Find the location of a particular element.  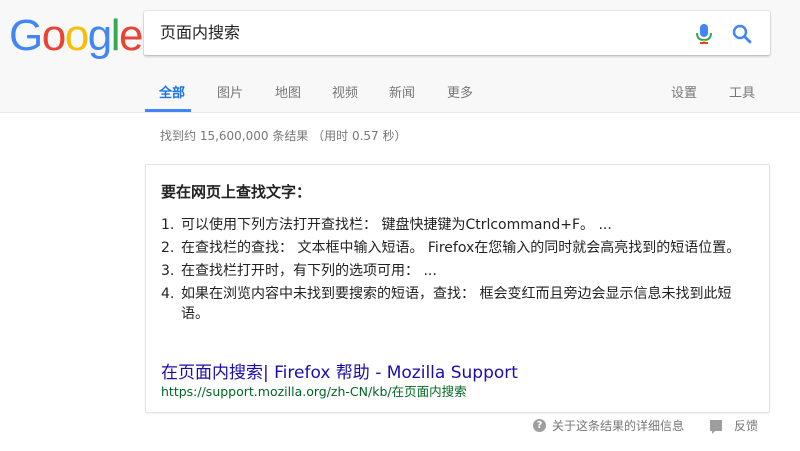

result-title-link: 在页面内搜索| Firefox 帮助 - Mozilla Support is located at coordinates (339, 370).